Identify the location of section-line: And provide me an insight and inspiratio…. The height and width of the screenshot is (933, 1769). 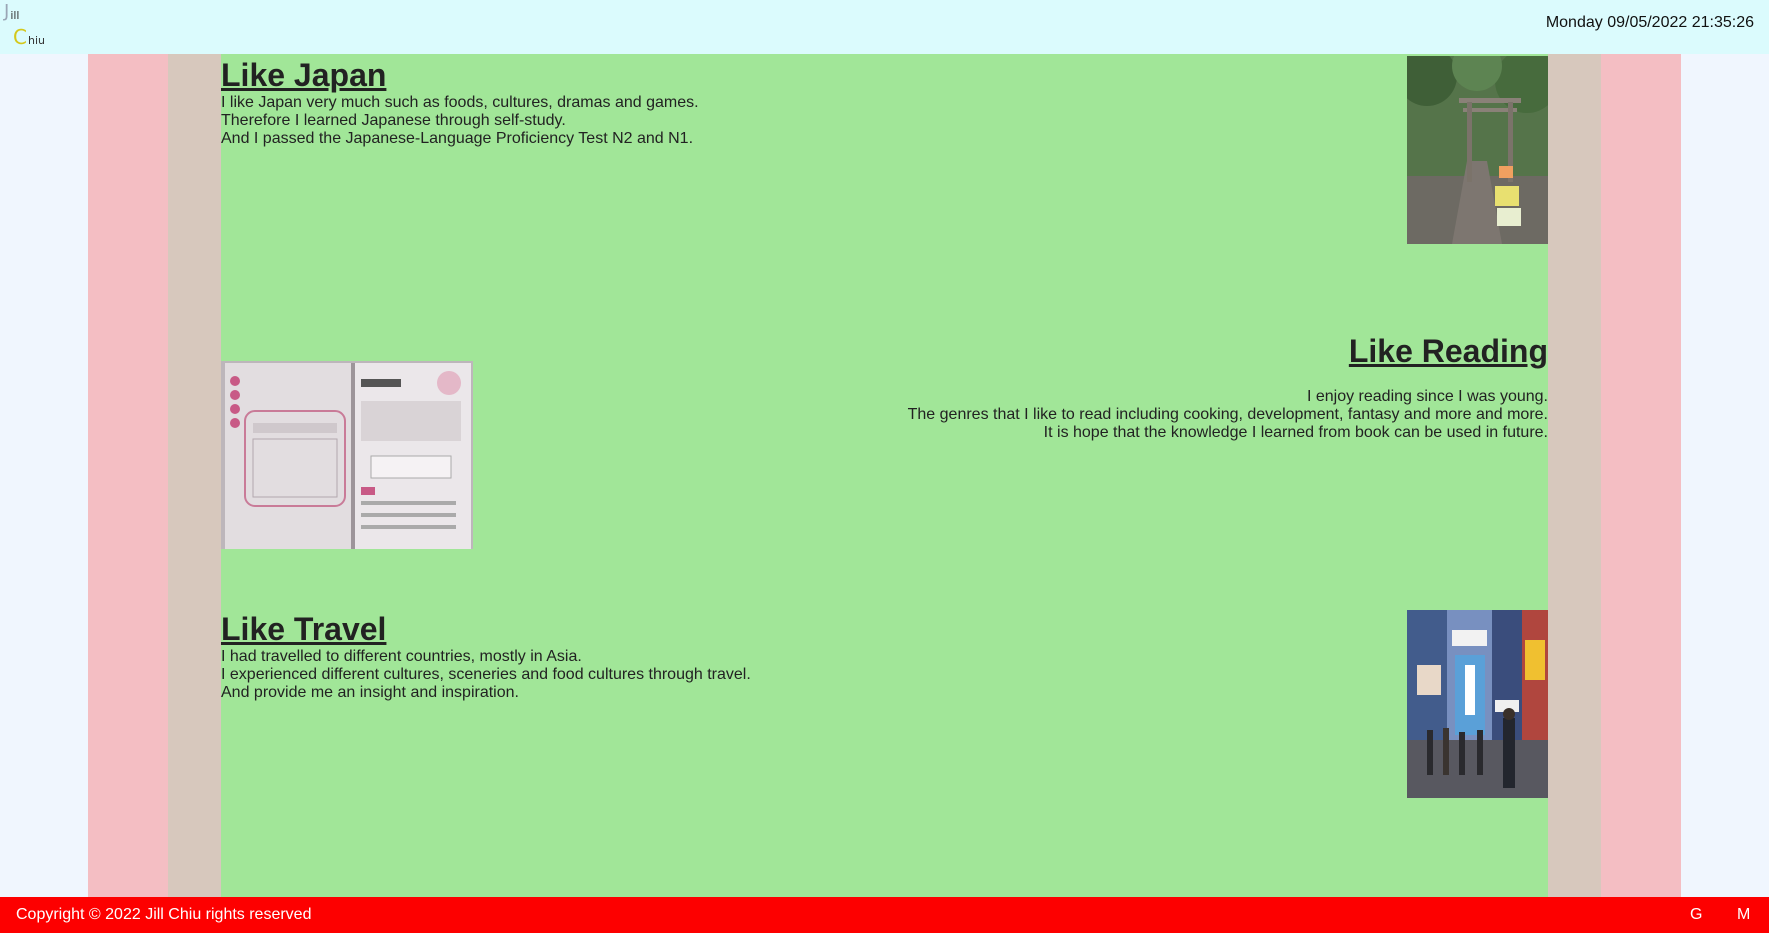
(370, 692).